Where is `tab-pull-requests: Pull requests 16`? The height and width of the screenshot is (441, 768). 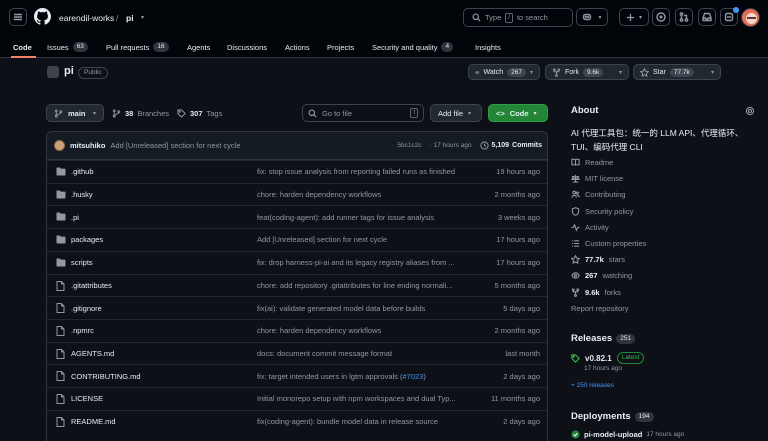 tab-pull-requests: Pull requests 16 is located at coordinates (137, 47).